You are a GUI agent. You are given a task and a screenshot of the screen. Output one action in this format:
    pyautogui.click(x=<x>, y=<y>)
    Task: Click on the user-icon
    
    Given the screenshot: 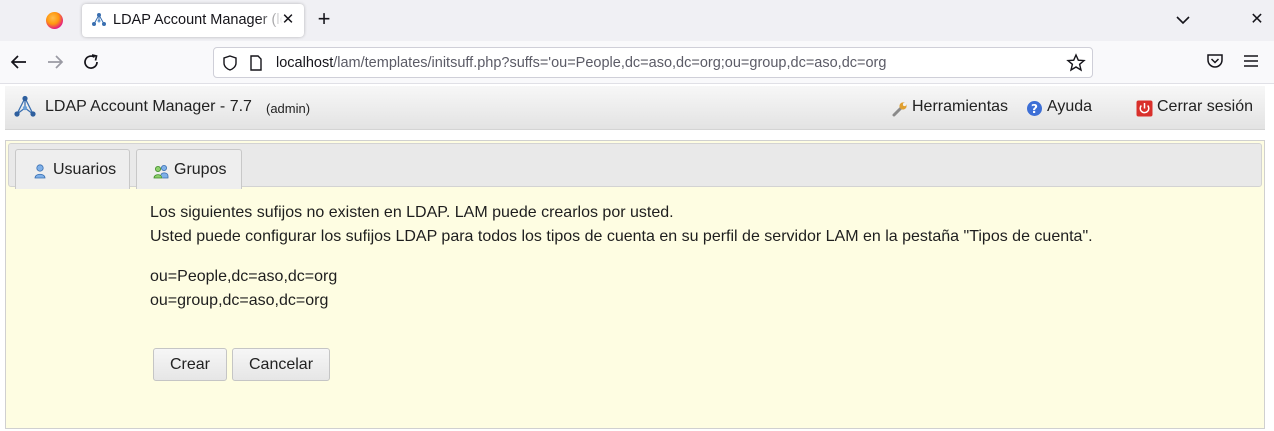 What is the action you would take?
    pyautogui.click(x=40, y=171)
    